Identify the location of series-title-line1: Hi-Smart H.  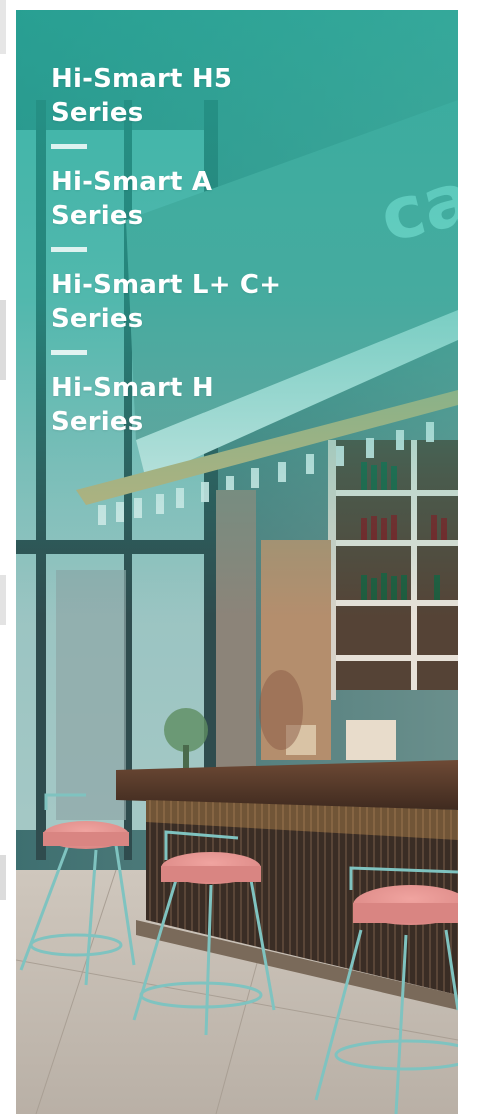
(132, 388).